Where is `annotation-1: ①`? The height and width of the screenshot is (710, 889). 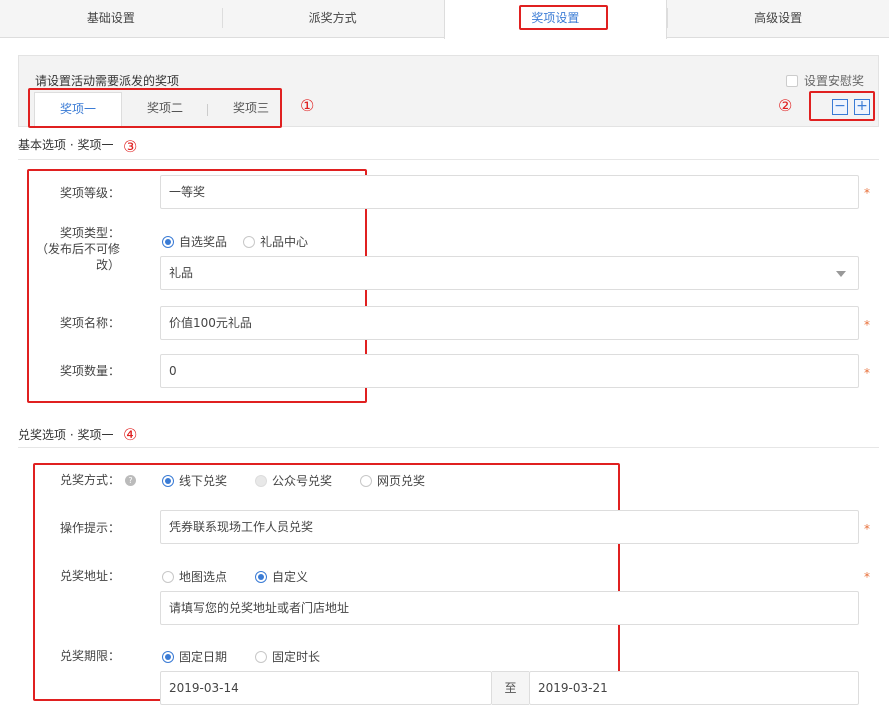 annotation-1: ① is located at coordinates (307, 105).